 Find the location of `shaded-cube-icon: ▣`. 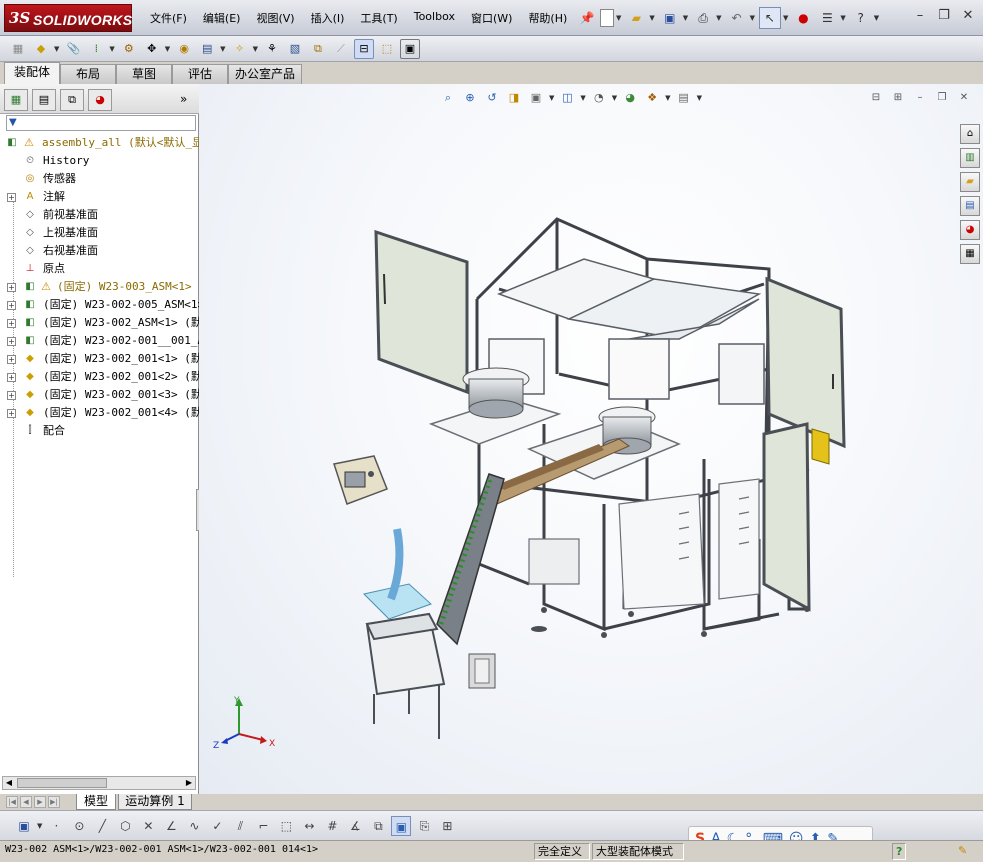

shaded-cube-icon: ▣ is located at coordinates (401, 825).